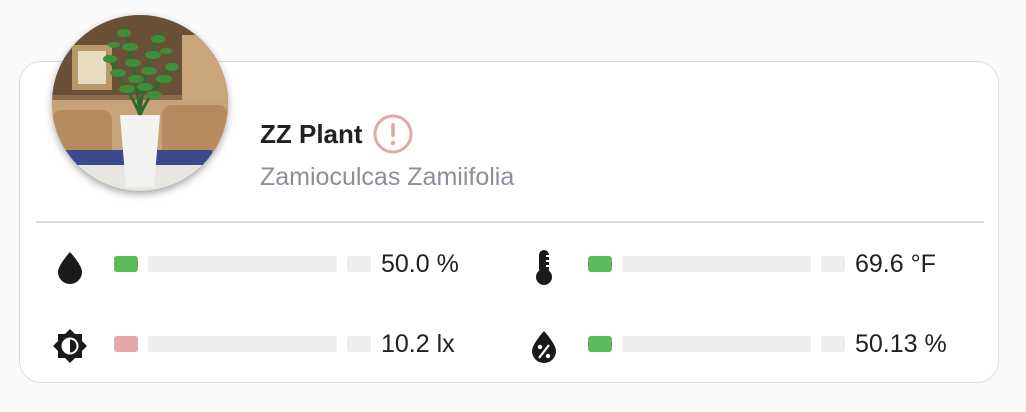 The height and width of the screenshot is (412, 1026). I want to click on moisture-status-indicator, so click(126, 264).